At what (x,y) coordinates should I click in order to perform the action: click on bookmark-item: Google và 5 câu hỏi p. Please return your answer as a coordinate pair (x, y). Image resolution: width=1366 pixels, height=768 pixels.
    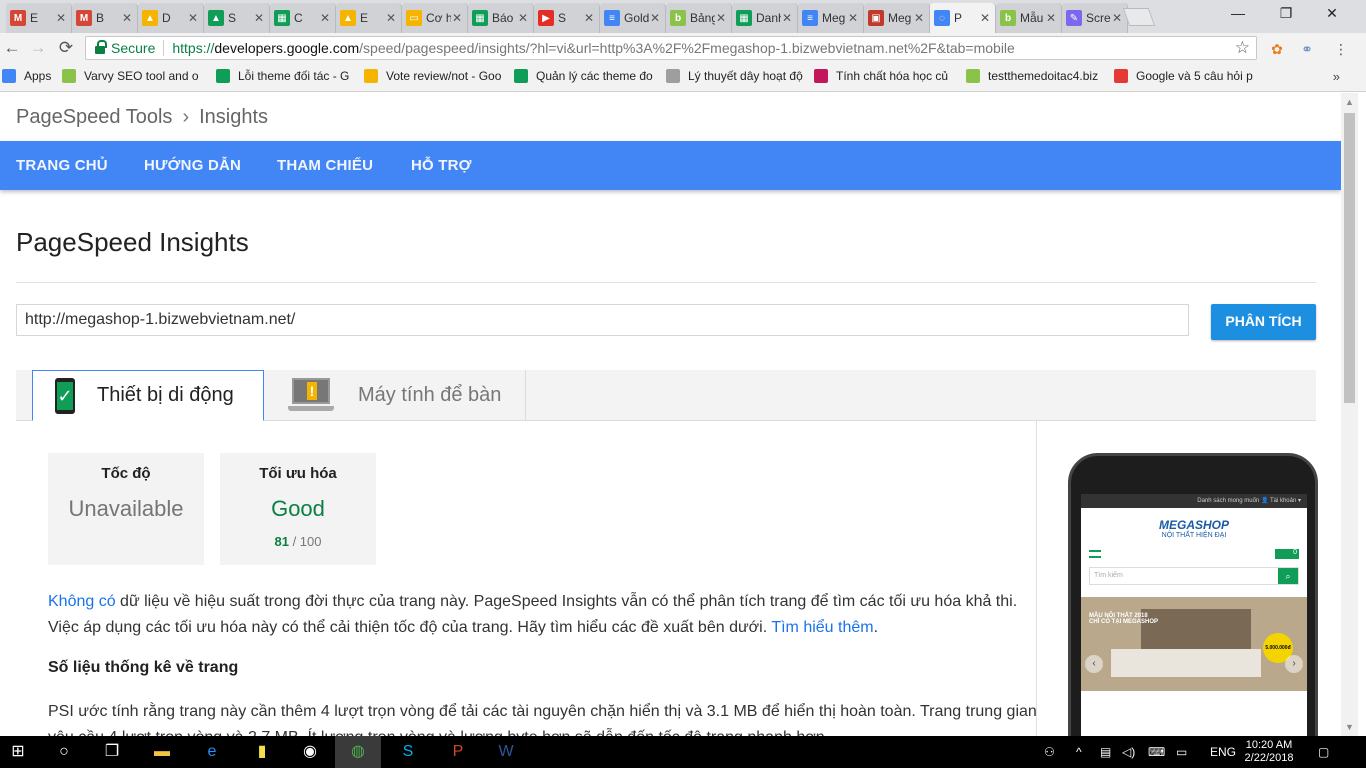
    Looking at the image, I should click on (1189, 76).